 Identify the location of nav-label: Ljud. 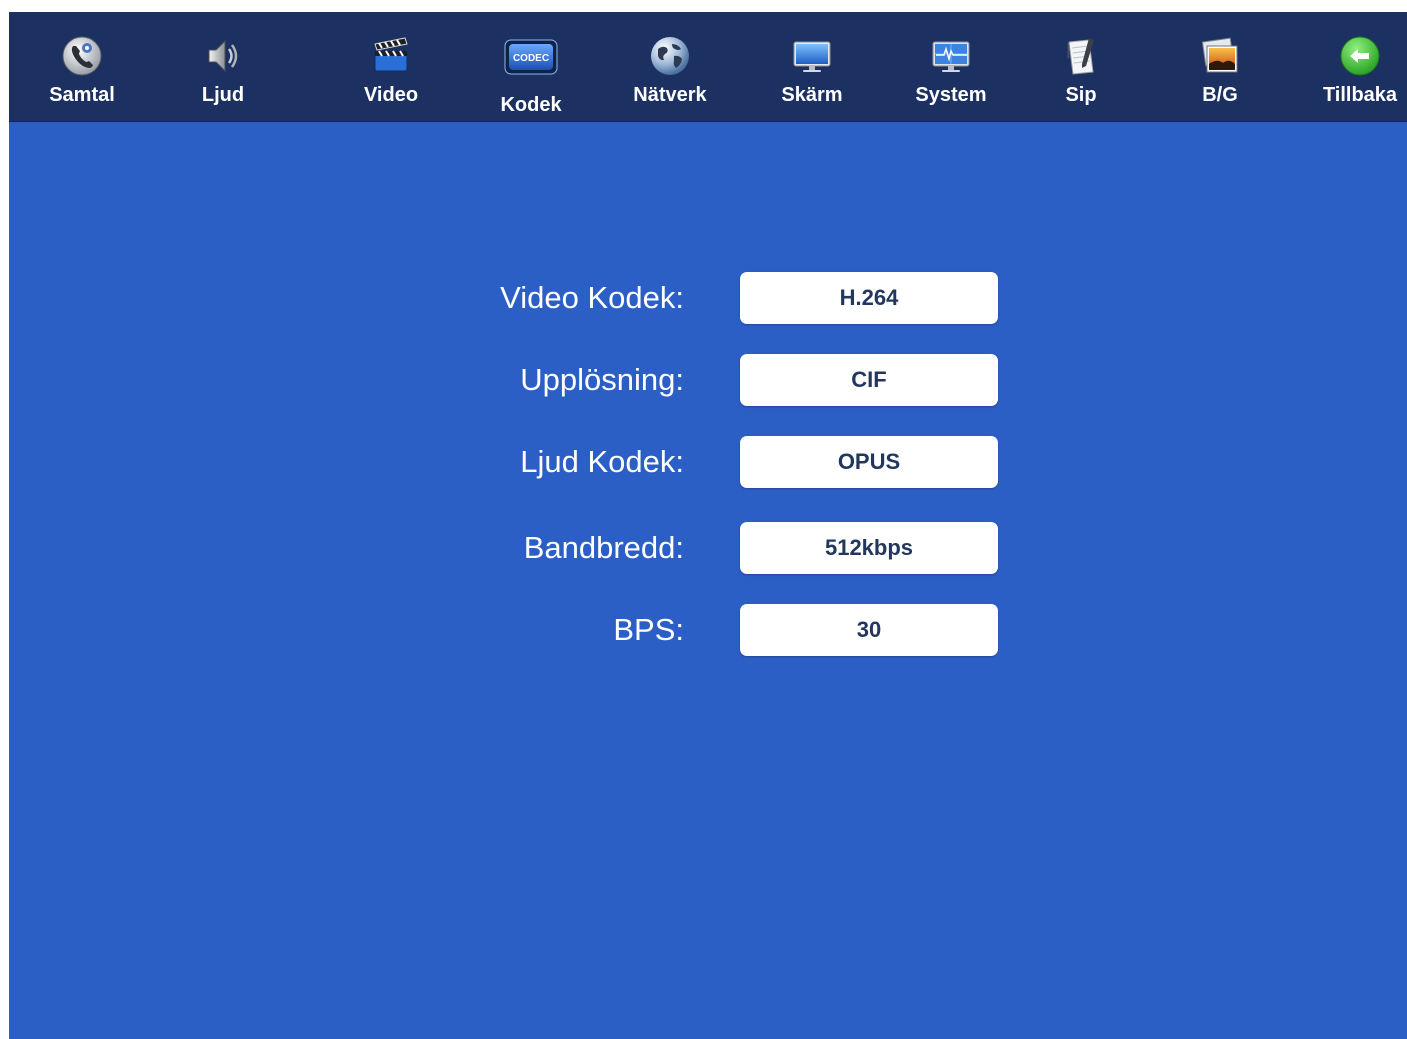
(223, 95).